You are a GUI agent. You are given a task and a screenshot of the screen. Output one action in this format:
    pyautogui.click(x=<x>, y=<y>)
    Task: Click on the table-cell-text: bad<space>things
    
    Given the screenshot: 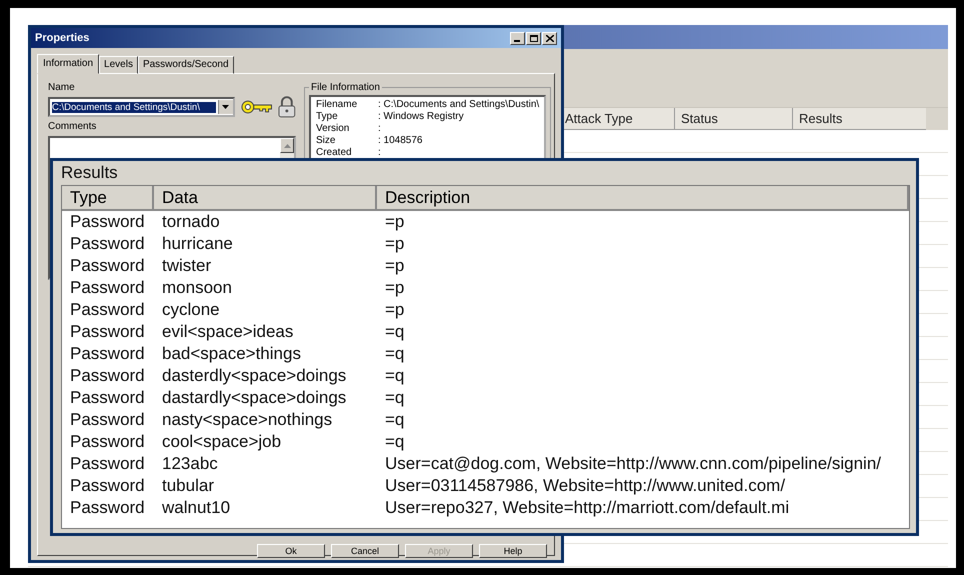 What is the action you would take?
    pyautogui.click(x=231, y=354)
    